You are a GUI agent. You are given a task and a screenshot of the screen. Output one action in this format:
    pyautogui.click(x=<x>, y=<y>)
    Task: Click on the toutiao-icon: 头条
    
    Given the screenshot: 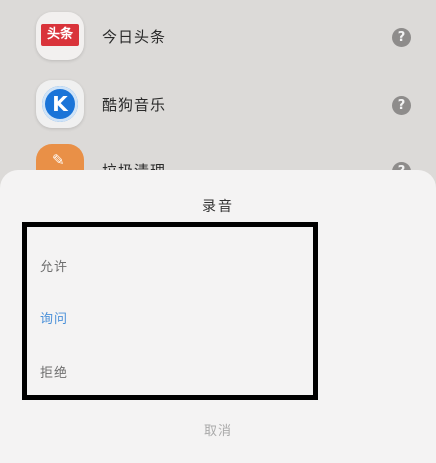 What is the action you would take?
    pyautogui.click(x=60, y=36)
    